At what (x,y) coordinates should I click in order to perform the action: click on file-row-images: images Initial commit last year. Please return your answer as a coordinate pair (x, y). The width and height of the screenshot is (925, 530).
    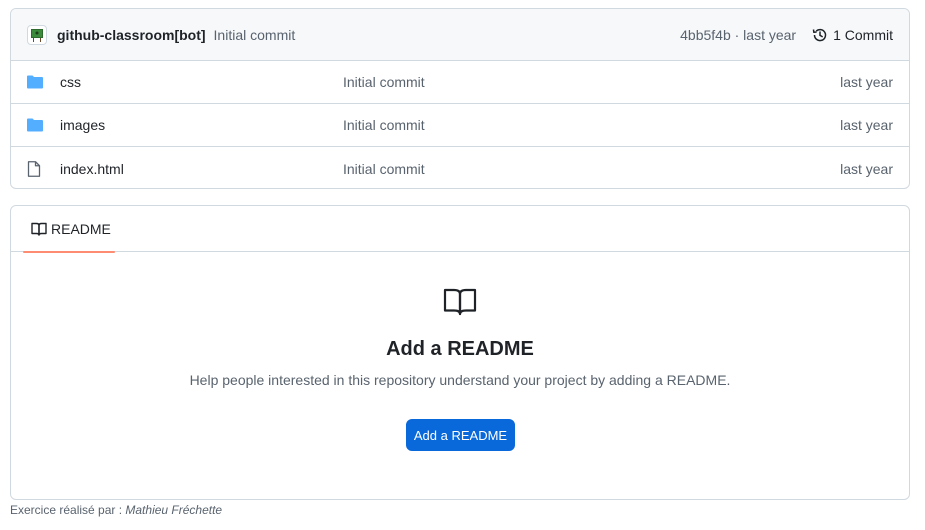
    Looking at the image, I should click on (460, 125).